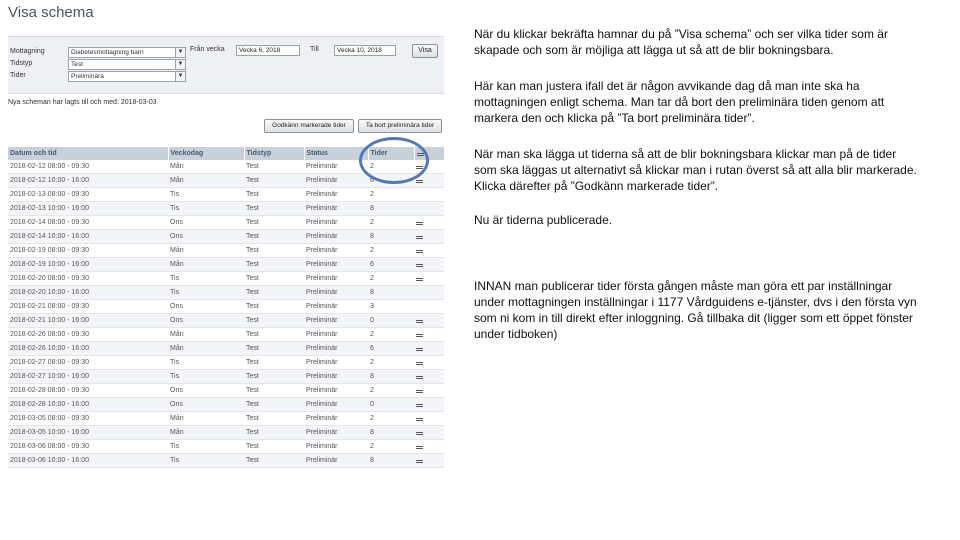  I want to click on cell-tider: 2, so click(391, 250).